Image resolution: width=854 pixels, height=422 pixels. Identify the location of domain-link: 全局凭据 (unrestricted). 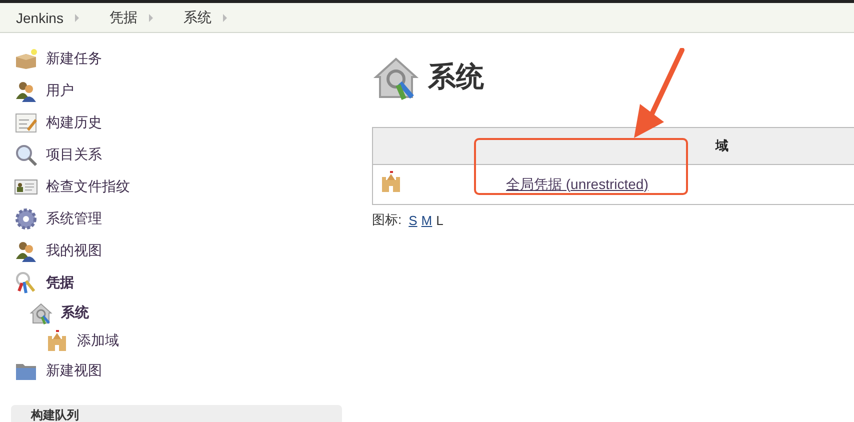
(577, 184).